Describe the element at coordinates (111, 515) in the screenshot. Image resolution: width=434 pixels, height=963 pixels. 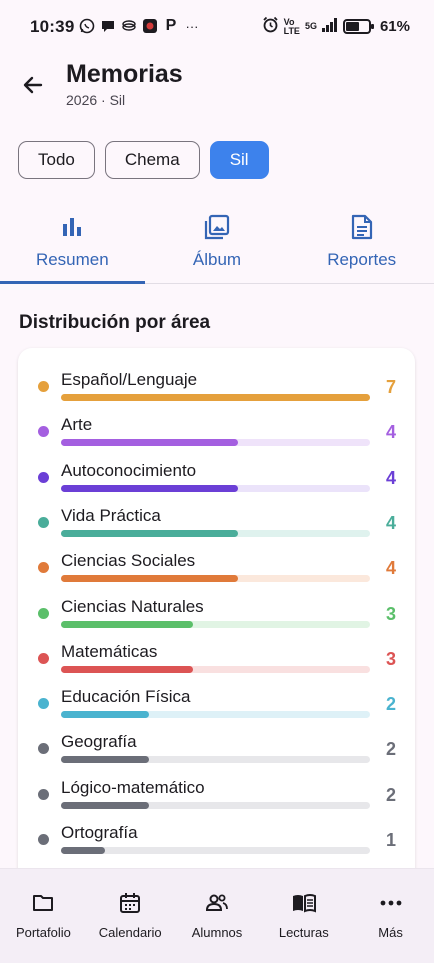
I see `area-name: Vida Práctica` at that location.